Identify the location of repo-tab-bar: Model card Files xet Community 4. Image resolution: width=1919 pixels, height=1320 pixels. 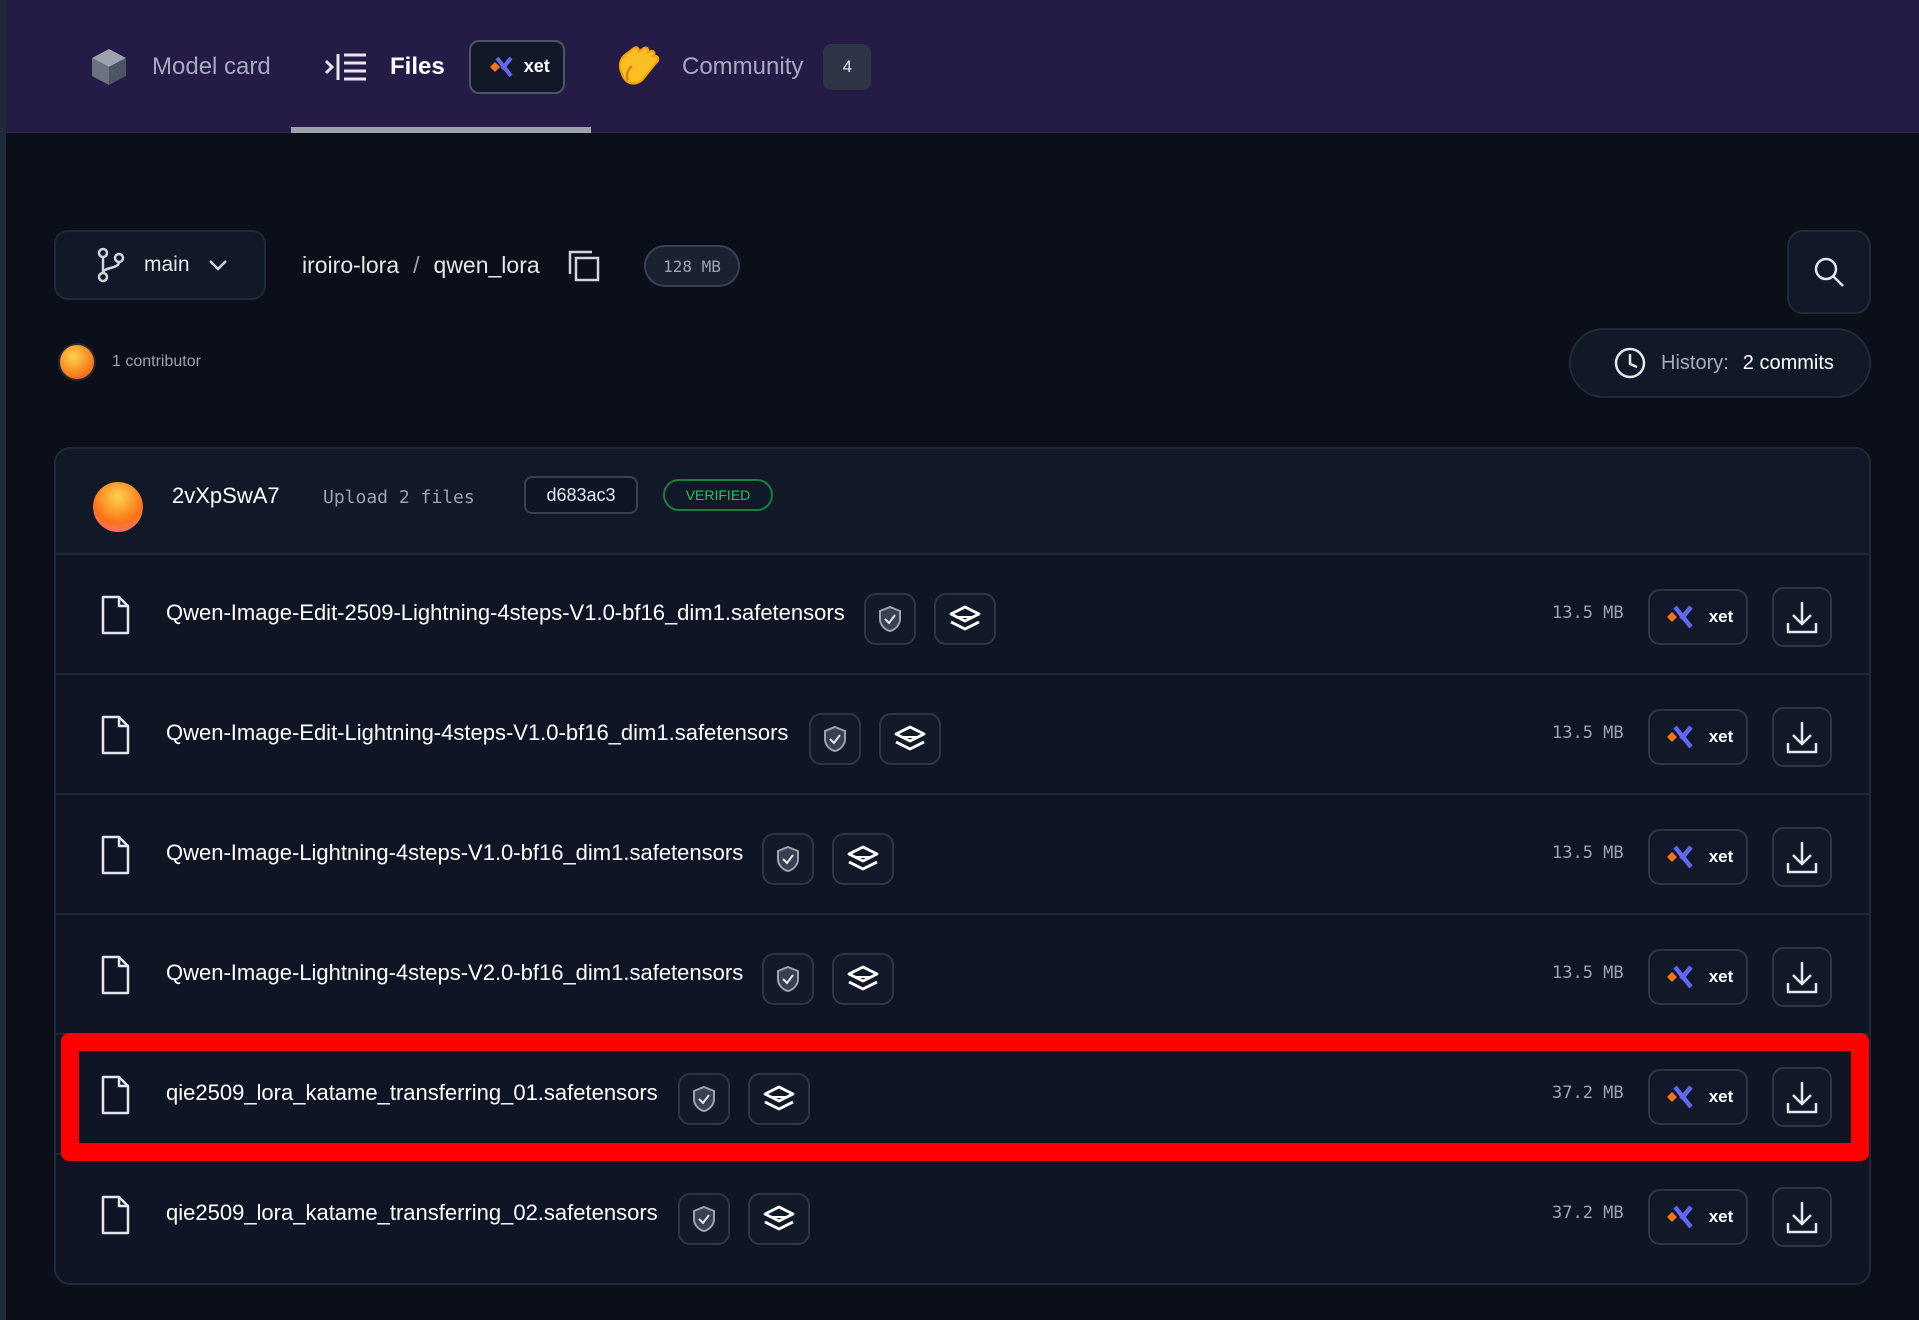
(962, 66).